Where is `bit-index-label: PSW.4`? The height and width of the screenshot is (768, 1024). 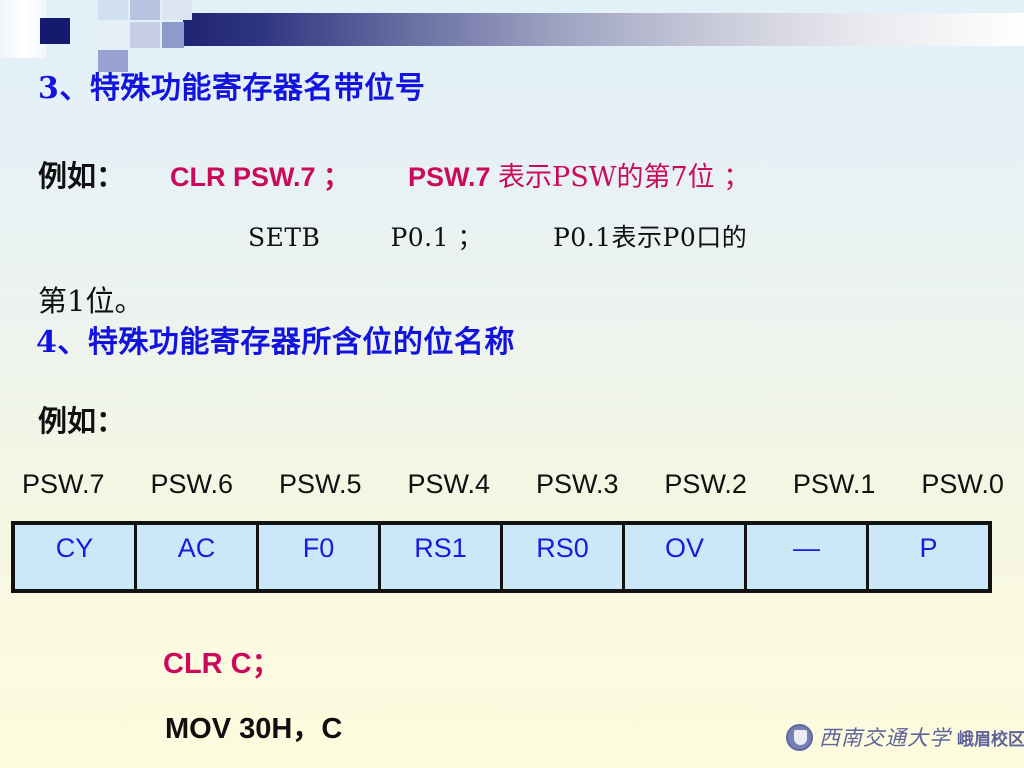 bit-index-label: PSW.4 is located at coordinates (448, 484).